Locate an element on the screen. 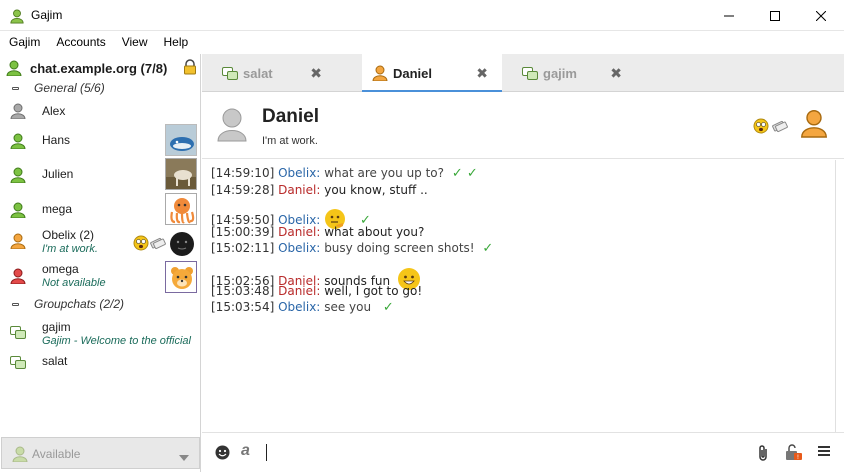  message-row: [15:03:48] Daniel: well, I got to go! is located at coordinates (316, 291).